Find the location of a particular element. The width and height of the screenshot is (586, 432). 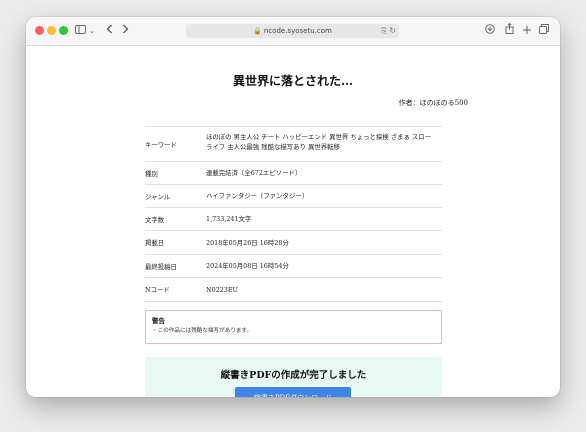

forward-icon is located at coordinates (125, 31).